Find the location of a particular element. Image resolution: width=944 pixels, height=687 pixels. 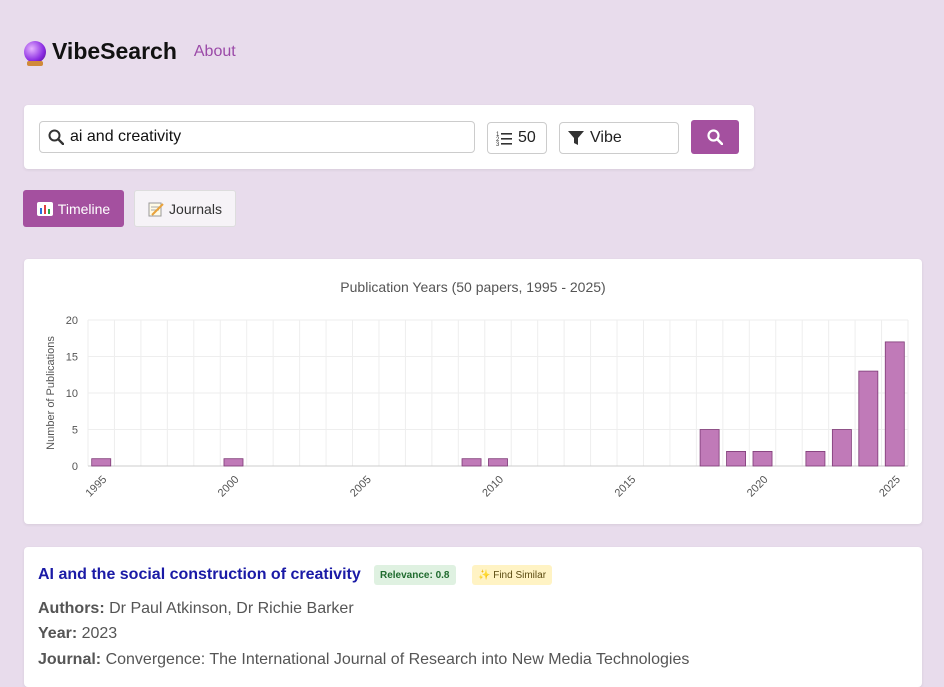

search-input: ai and creativity is located at coordinates (257, 137).